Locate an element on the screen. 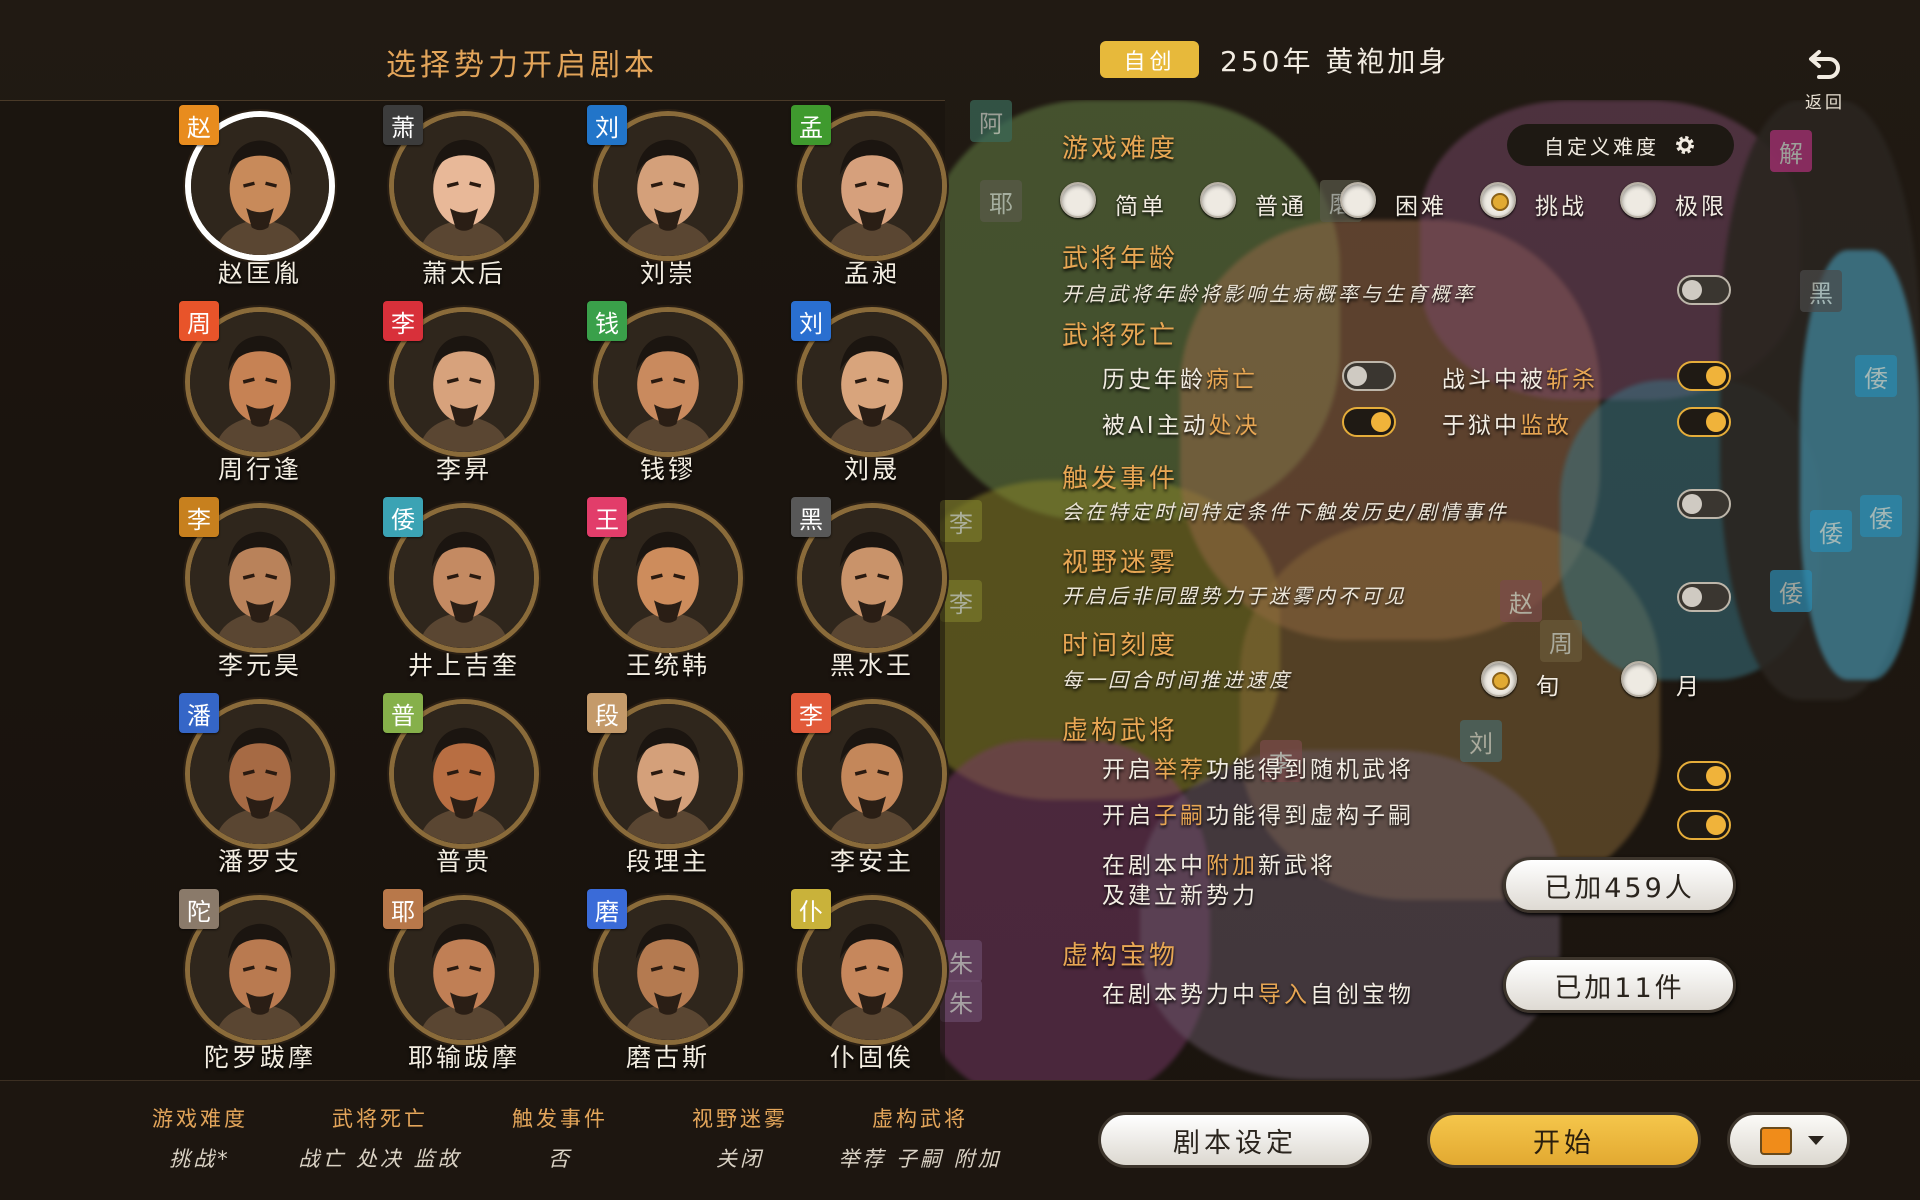  faction-badge: 磨 is located at coordinates (607, 909).